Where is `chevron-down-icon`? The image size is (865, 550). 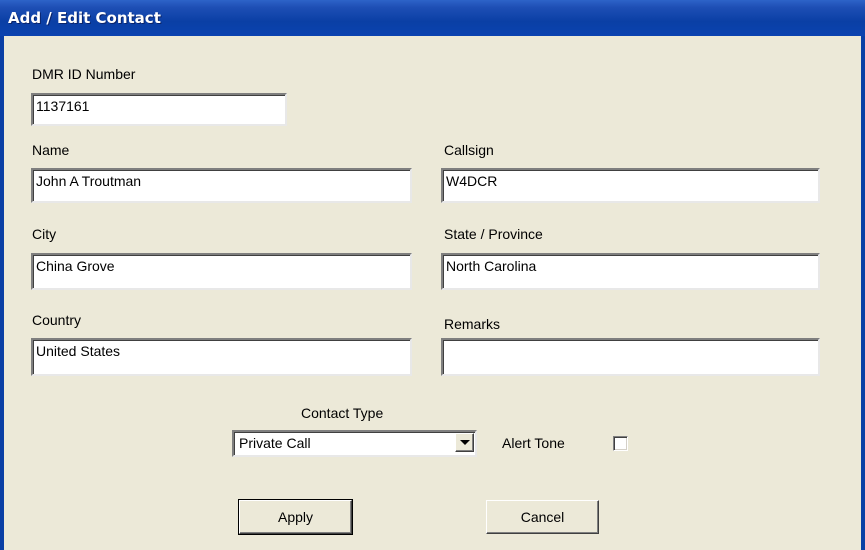
chevron-down-icon is located at coordinates (464, 442).